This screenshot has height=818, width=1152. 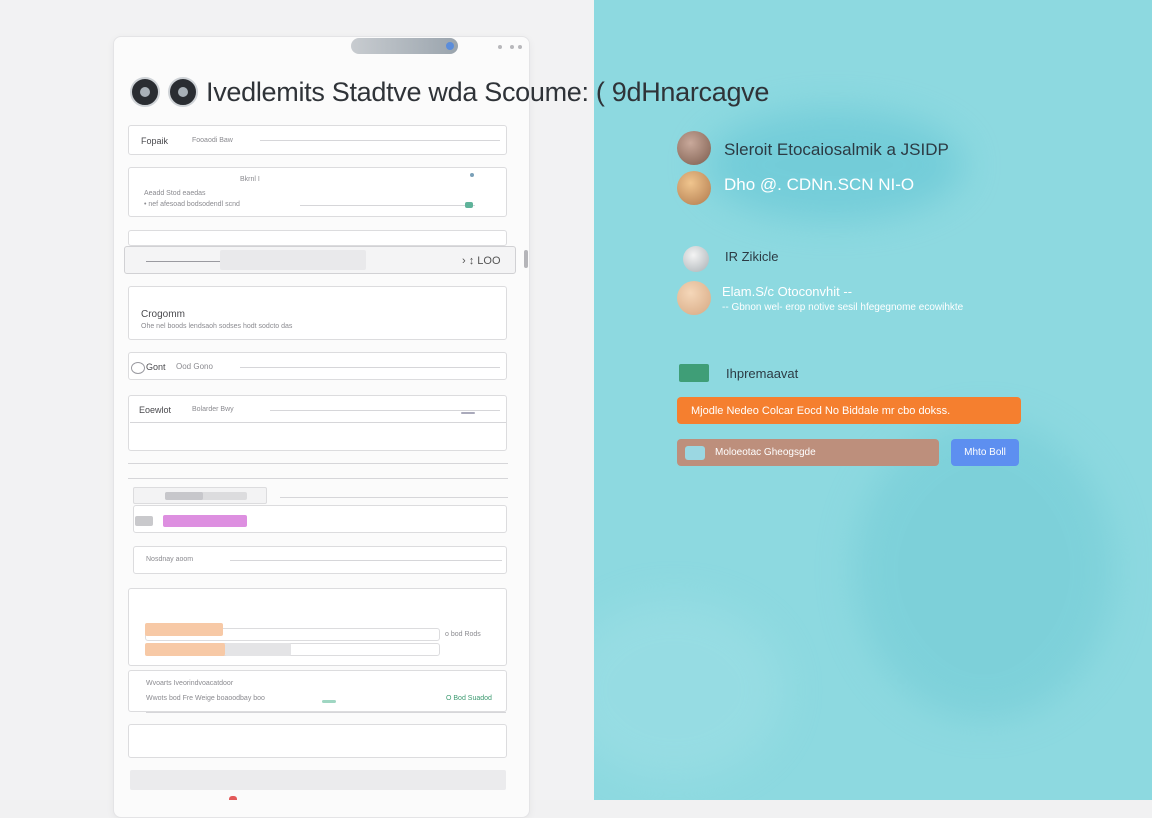 I want to click on row4-title: Crogomm, so click(x=163, y=314).